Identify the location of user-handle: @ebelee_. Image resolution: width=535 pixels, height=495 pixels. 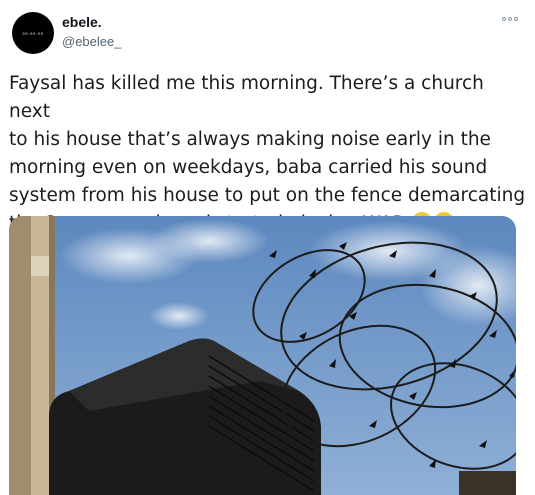
(91, 41).